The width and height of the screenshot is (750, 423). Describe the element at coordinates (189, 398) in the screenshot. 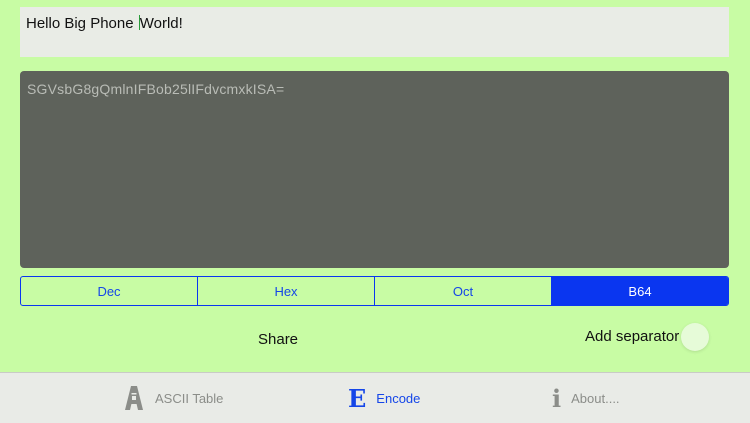

I see `tab-ascii-label: ASCII Table` at that location.